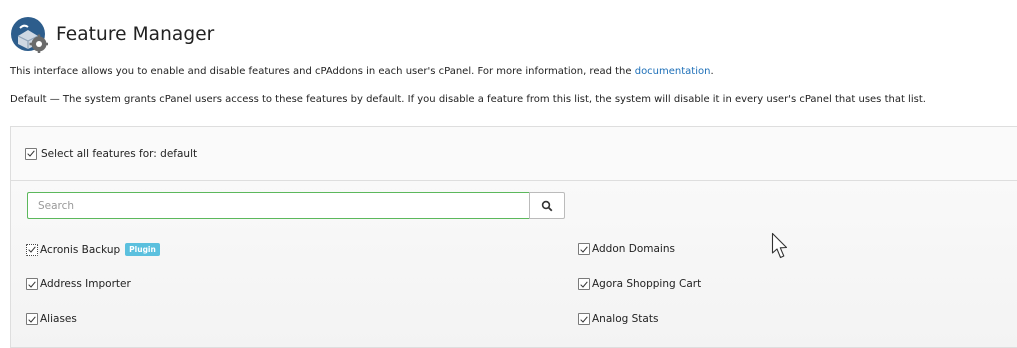 This screenshot has width=1017, height=348. Describe the element at coordinates (58, 319) in the screenshot. I see `aliases-label: Aliases` at that location.